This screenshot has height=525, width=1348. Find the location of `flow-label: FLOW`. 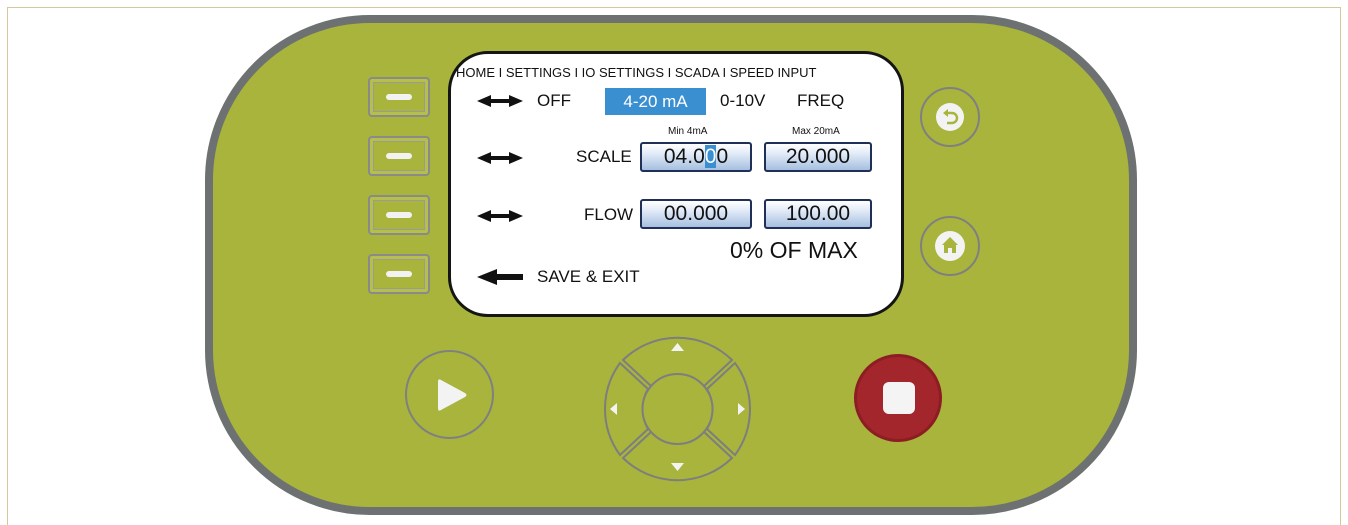

flow-label: FLOW is located at coordinates (609, 214).